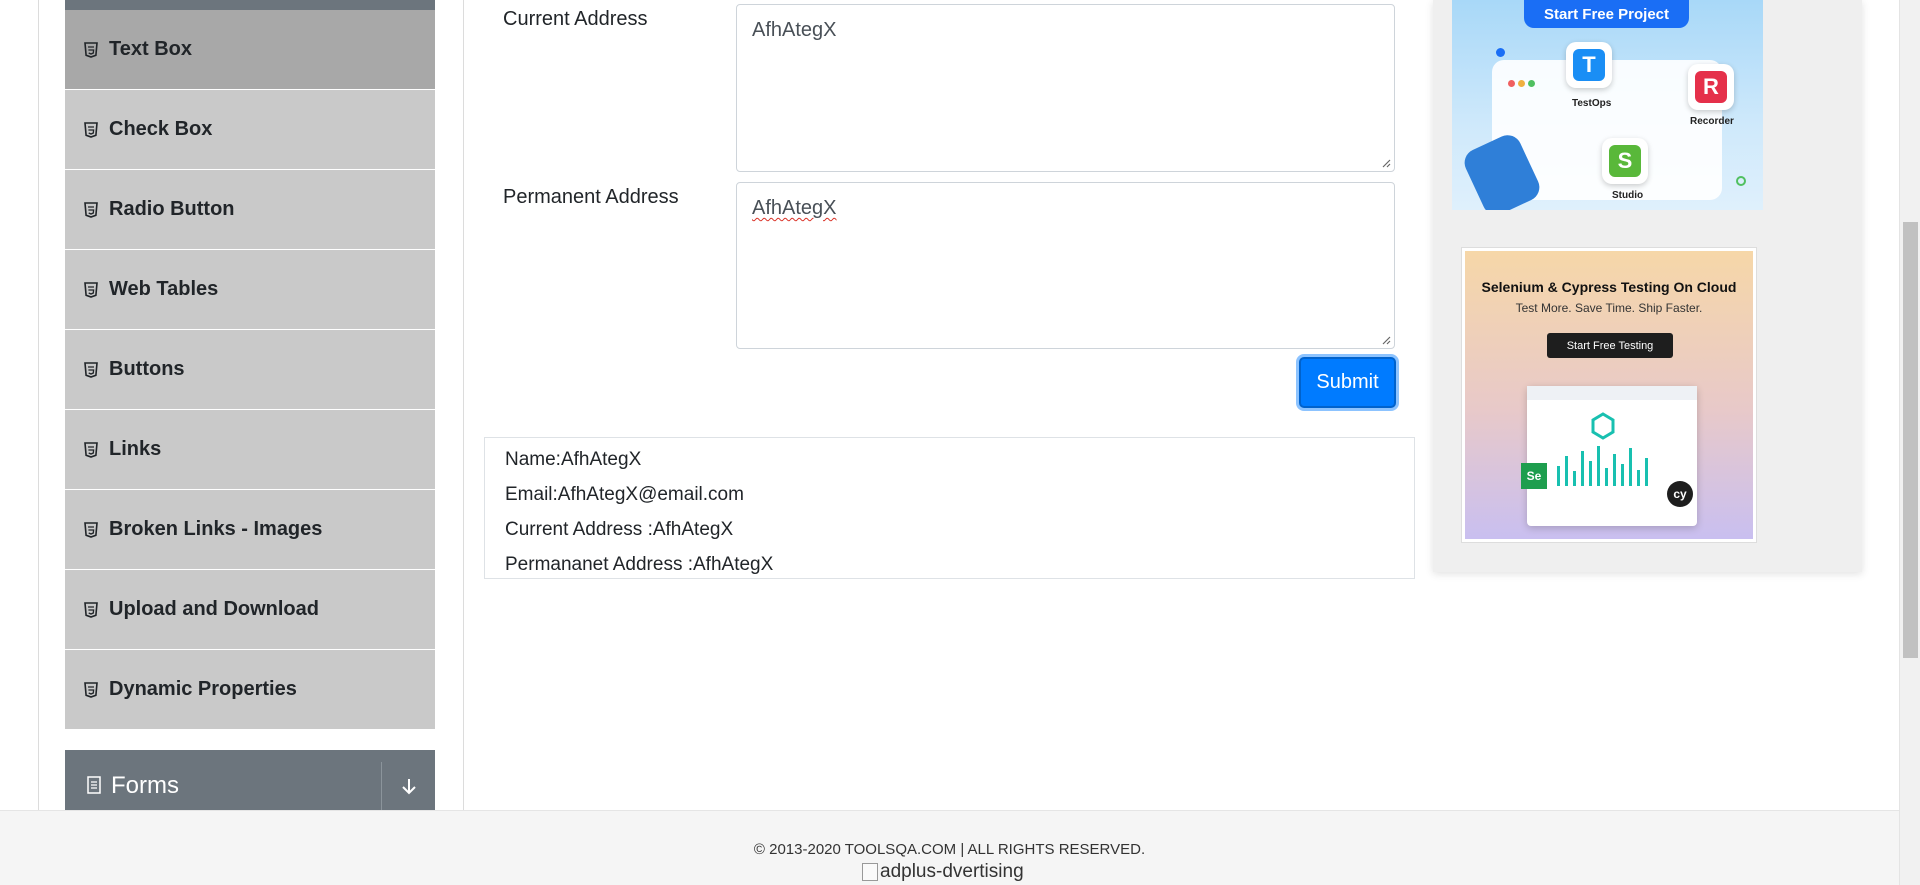 The width and height of the screenshot is (1920, 885). Describe the element at coordinates (145, 785) in the screenshot. I see `group-title: Forms` at that location.